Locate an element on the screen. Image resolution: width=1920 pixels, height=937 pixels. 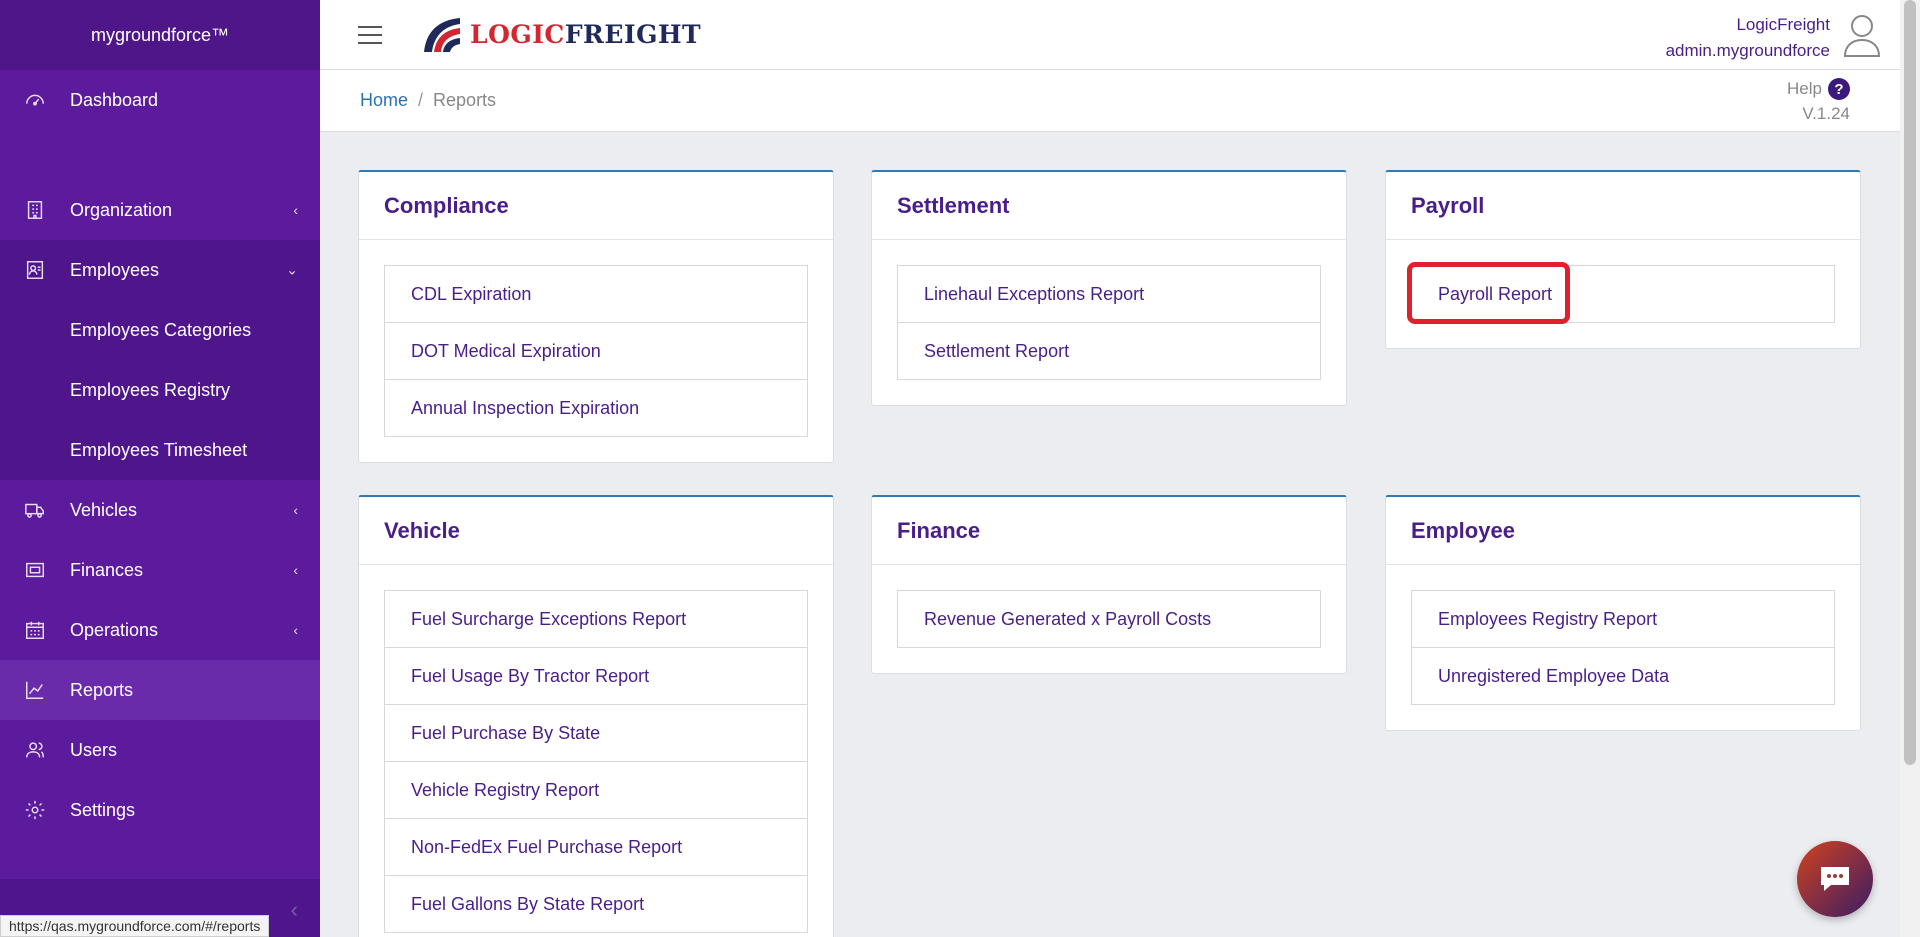
report-link-cdl-expiration: CDL Expiration is located at coordinates (596, 294).